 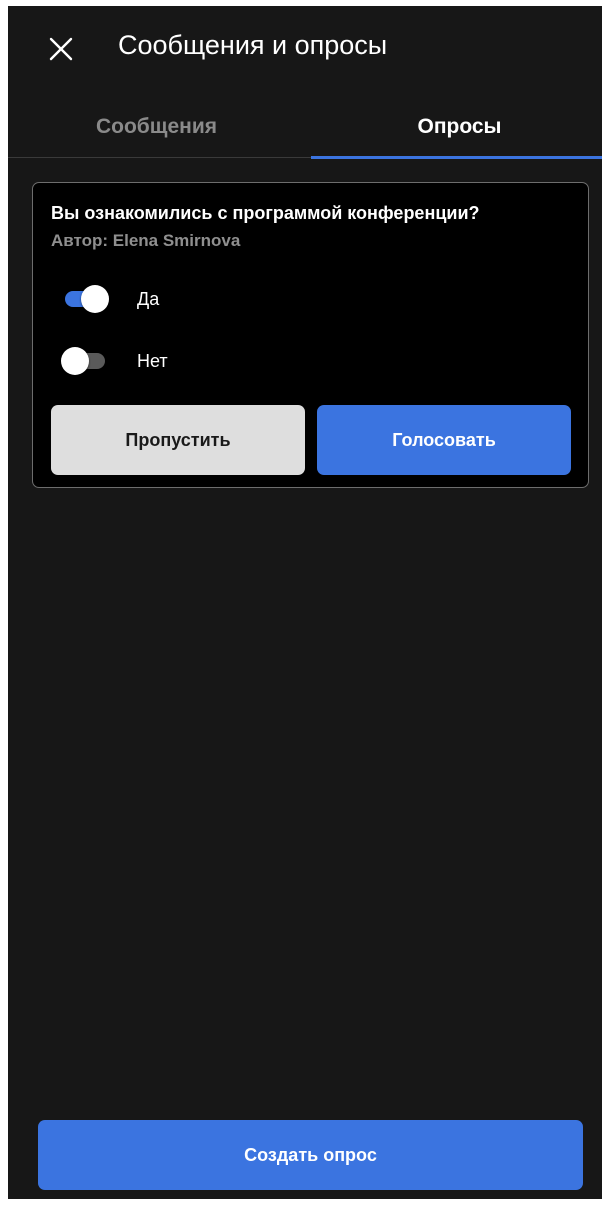 I want to click on close-button, so click(x=61, y=49).